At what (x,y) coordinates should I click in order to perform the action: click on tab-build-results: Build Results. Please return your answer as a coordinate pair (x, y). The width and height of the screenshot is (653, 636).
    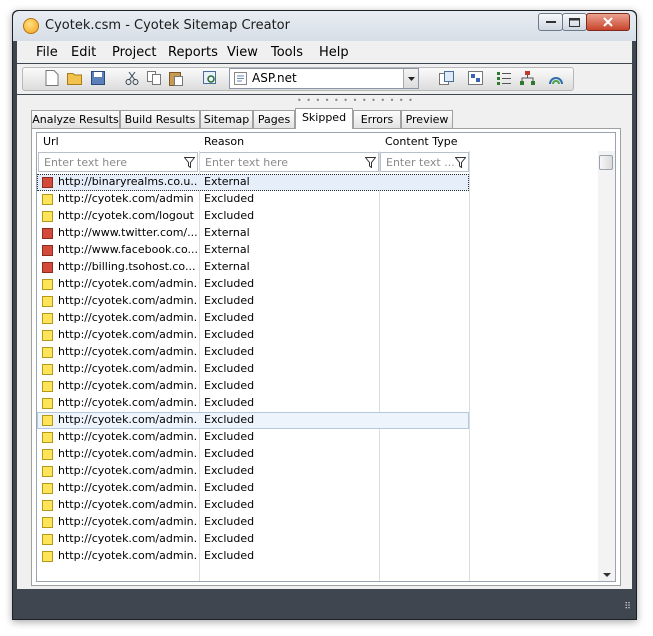
    Looking at the image, I should click on (160, 119).